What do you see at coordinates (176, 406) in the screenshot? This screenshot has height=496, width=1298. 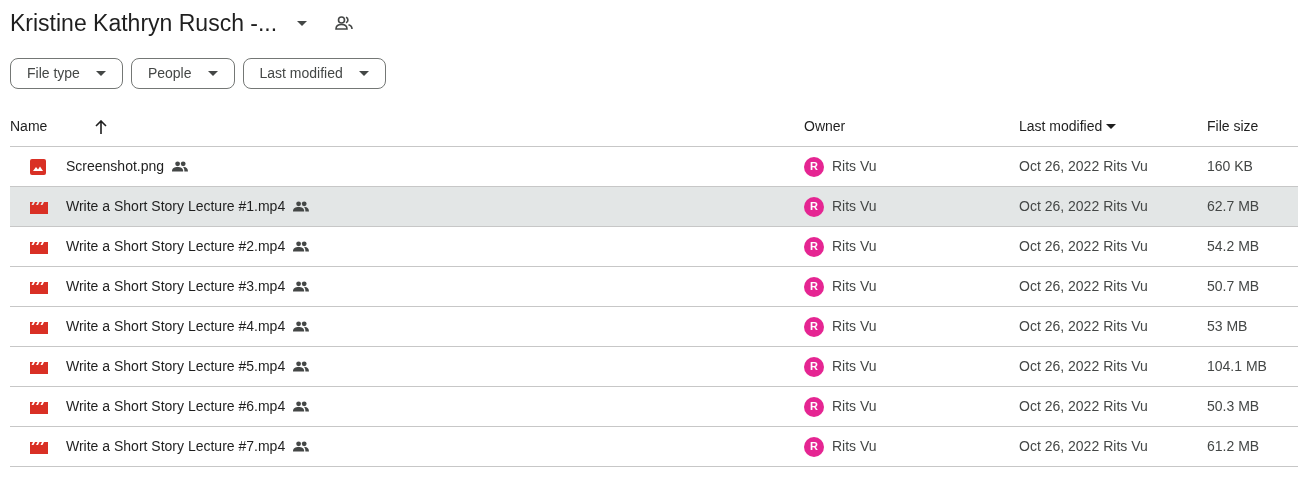 I see `file-name: Write a Short Story Lecture #6.mp4` at bounding box center [176, 406].